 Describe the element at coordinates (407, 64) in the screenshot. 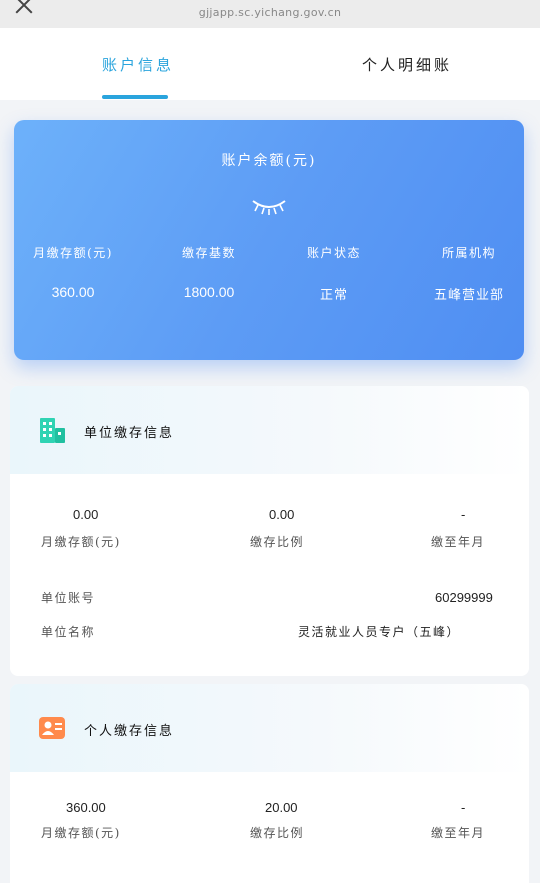

I see `tab-personal-ledger: 个人明细账` at that location.